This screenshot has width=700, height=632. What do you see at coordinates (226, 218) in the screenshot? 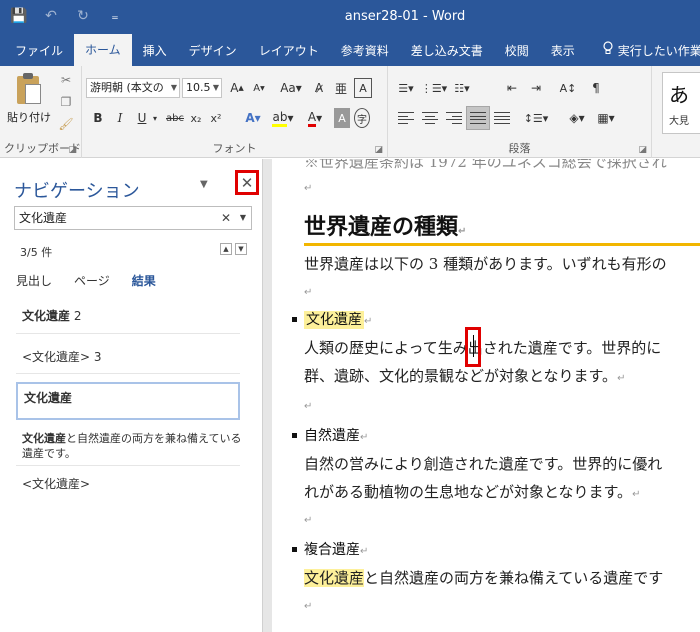
I see `clear-search-icon: ✕` at bounding box center [226, 218].